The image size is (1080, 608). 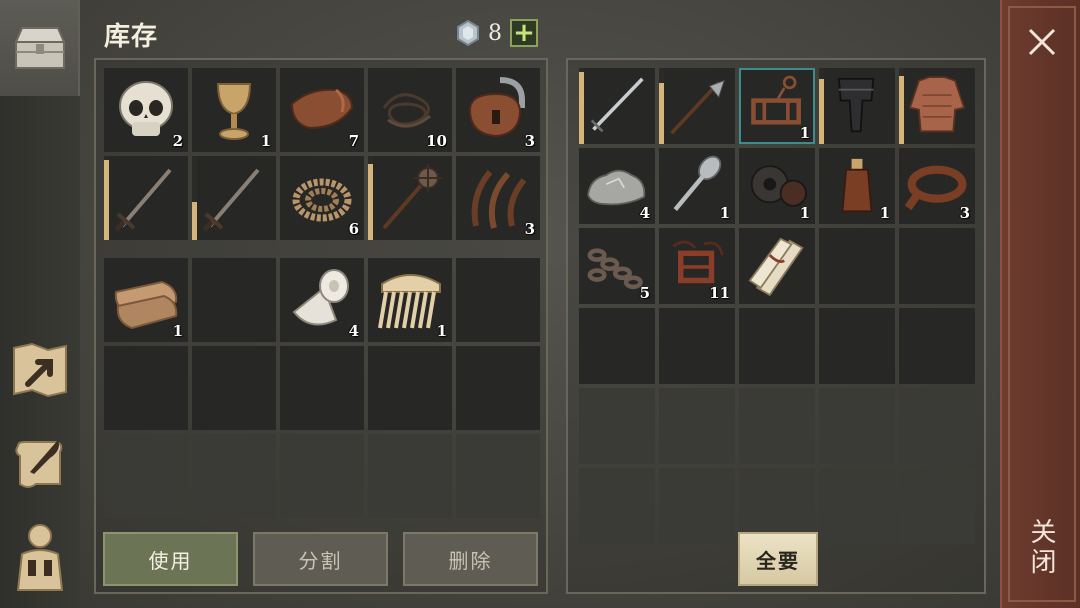 I want to click on inventory-slot: 5, so click(x=617, y=266).